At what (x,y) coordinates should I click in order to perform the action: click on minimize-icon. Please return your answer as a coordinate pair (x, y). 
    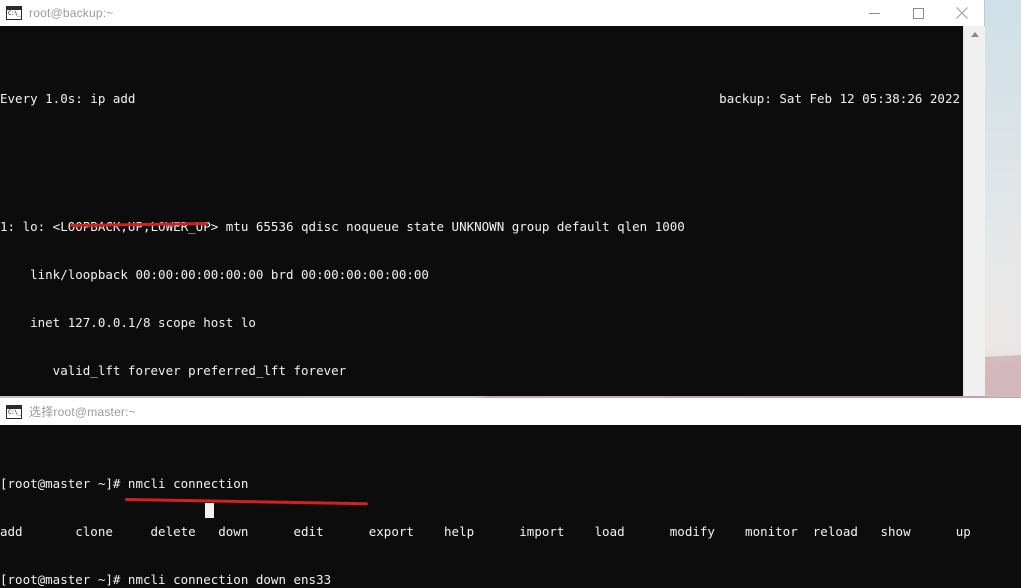
    Looking at the image, I should click on (874, 13).